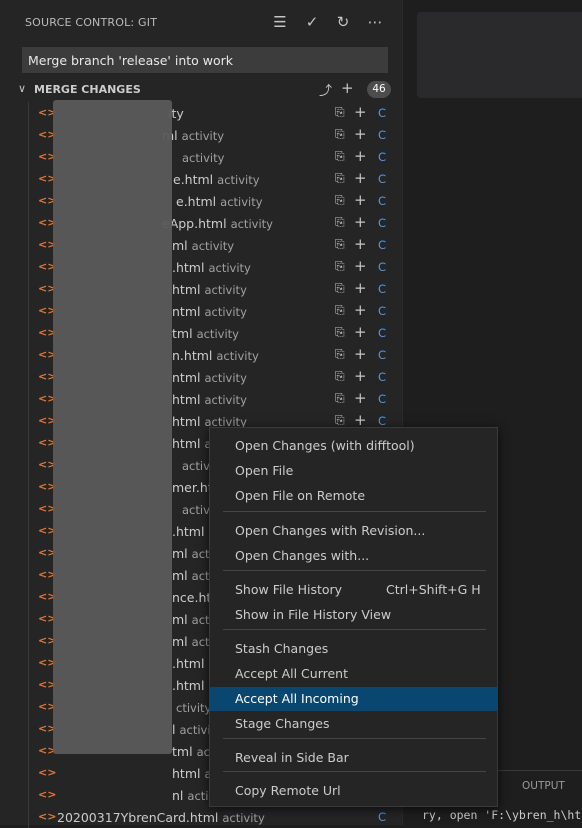 The width and height of the screenshot is (582, 828). What do you see at coordinates (347, 88) in the screenshot?
I see `stage-all-plus-icon: +` at bounding box center [347, 88].